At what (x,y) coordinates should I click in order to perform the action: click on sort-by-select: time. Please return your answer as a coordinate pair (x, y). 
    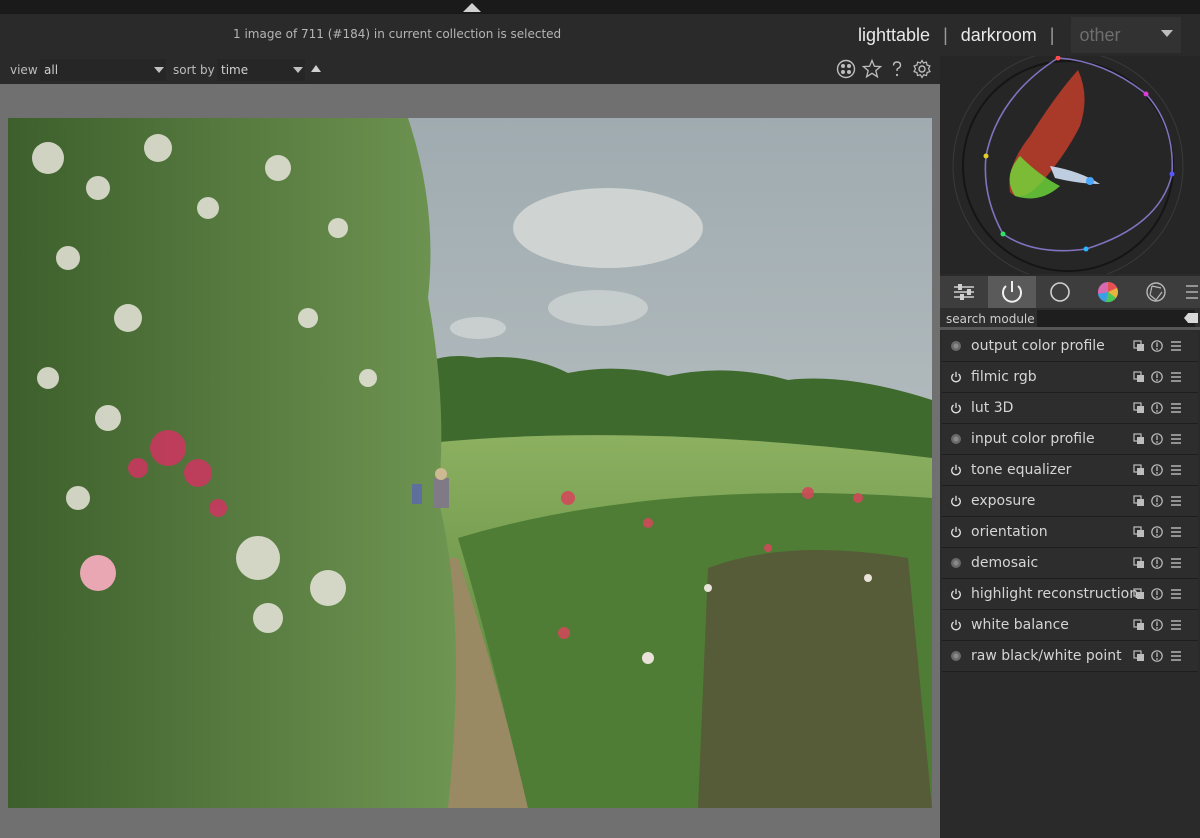
    Looking at the image, I should click on (261, 70).